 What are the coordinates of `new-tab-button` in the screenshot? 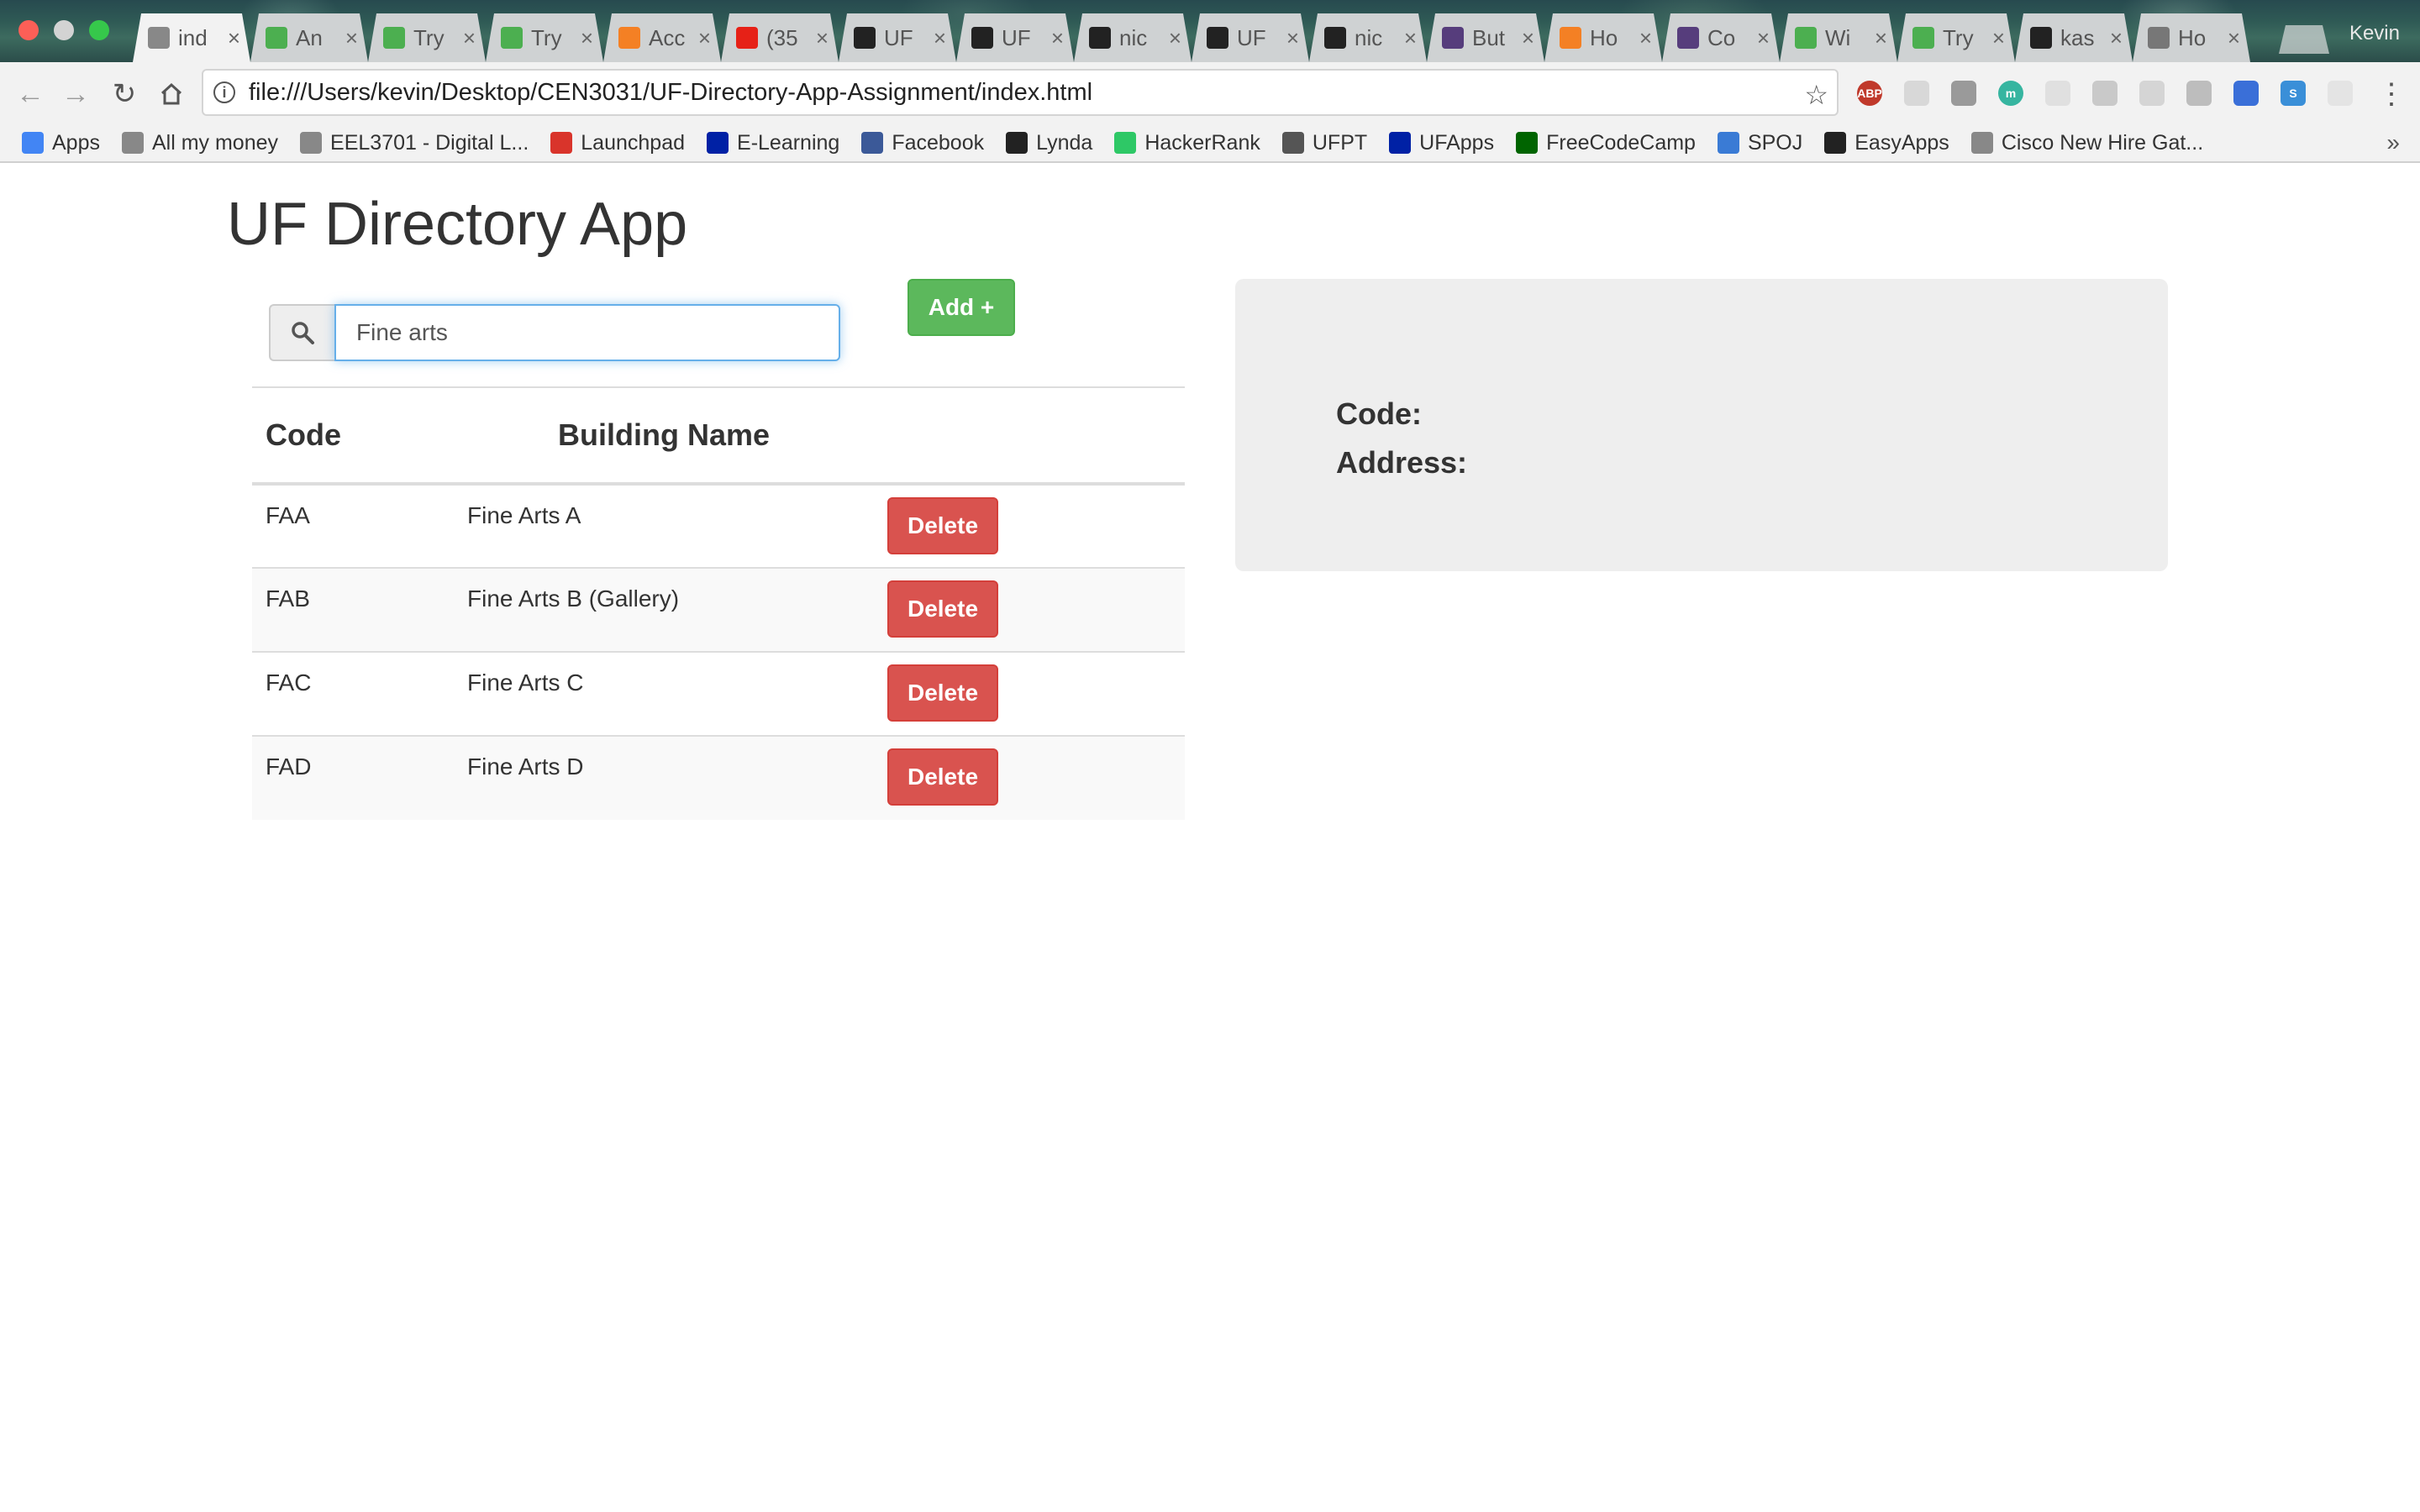 It's located at (2304, 39).